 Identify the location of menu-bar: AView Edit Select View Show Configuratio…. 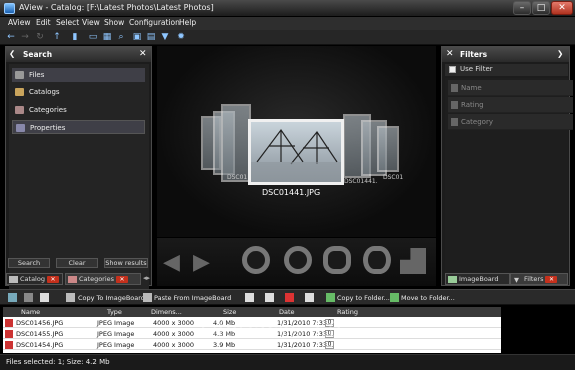
(287, 23).